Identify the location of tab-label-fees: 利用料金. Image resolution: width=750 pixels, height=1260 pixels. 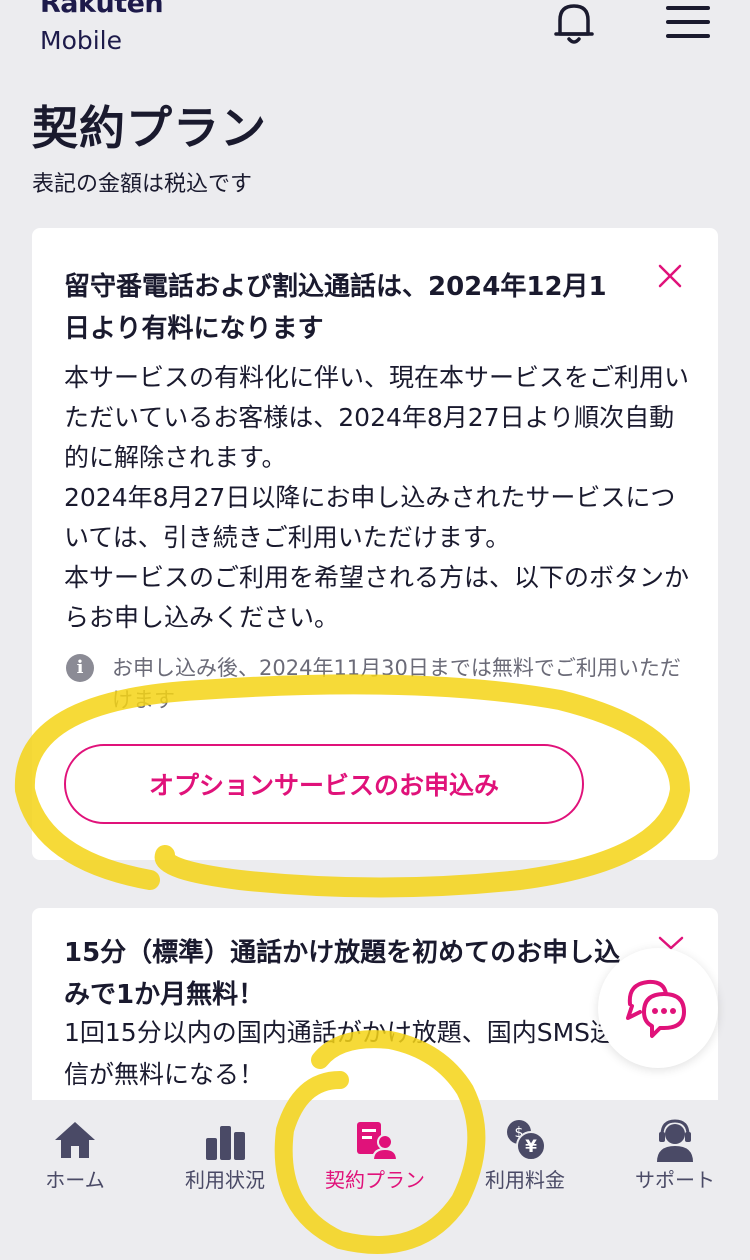
(525, 1180).